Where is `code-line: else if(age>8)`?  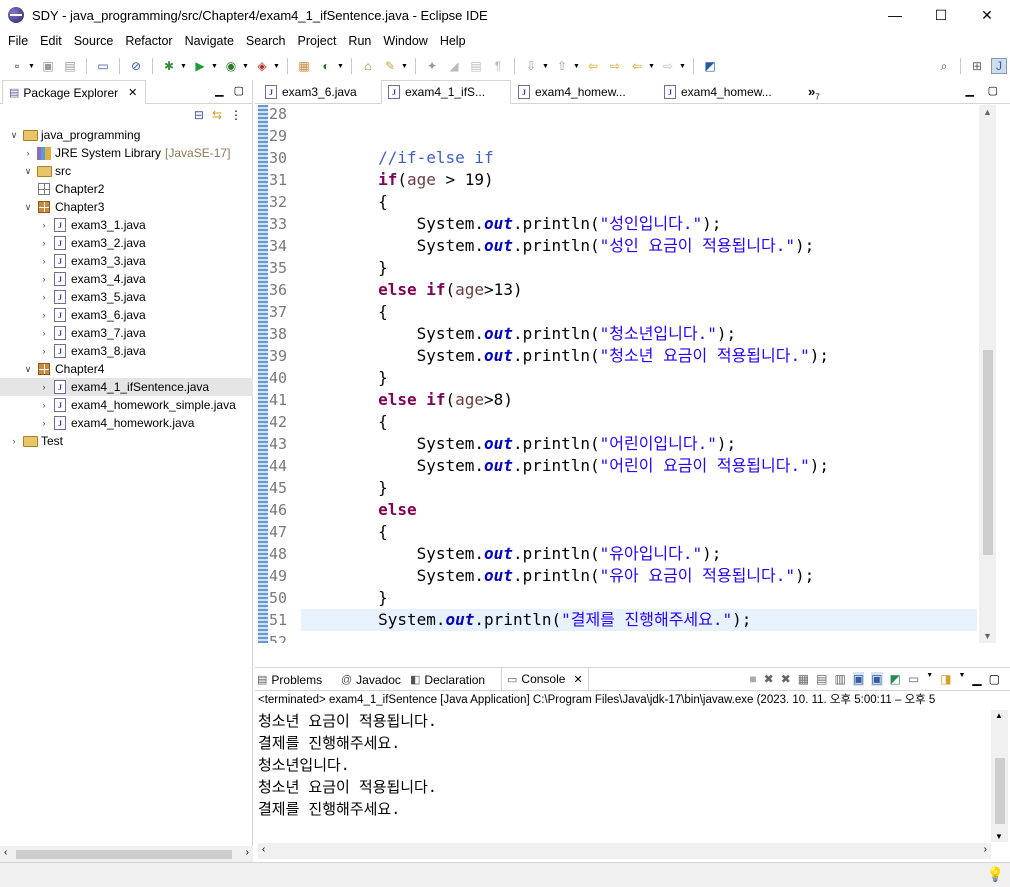 code-line: else if(age>8) is located at coordinates (639, 400).